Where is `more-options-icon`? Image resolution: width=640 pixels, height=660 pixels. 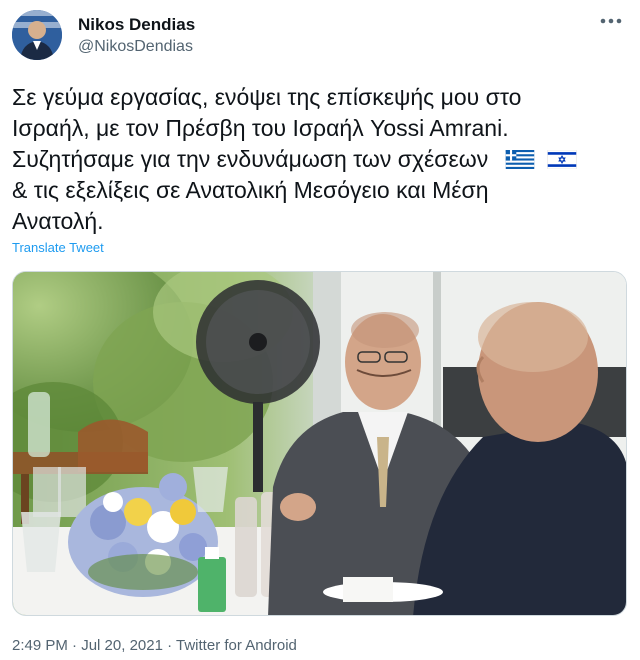 more-options-icon is located at coordinates (611, 24).